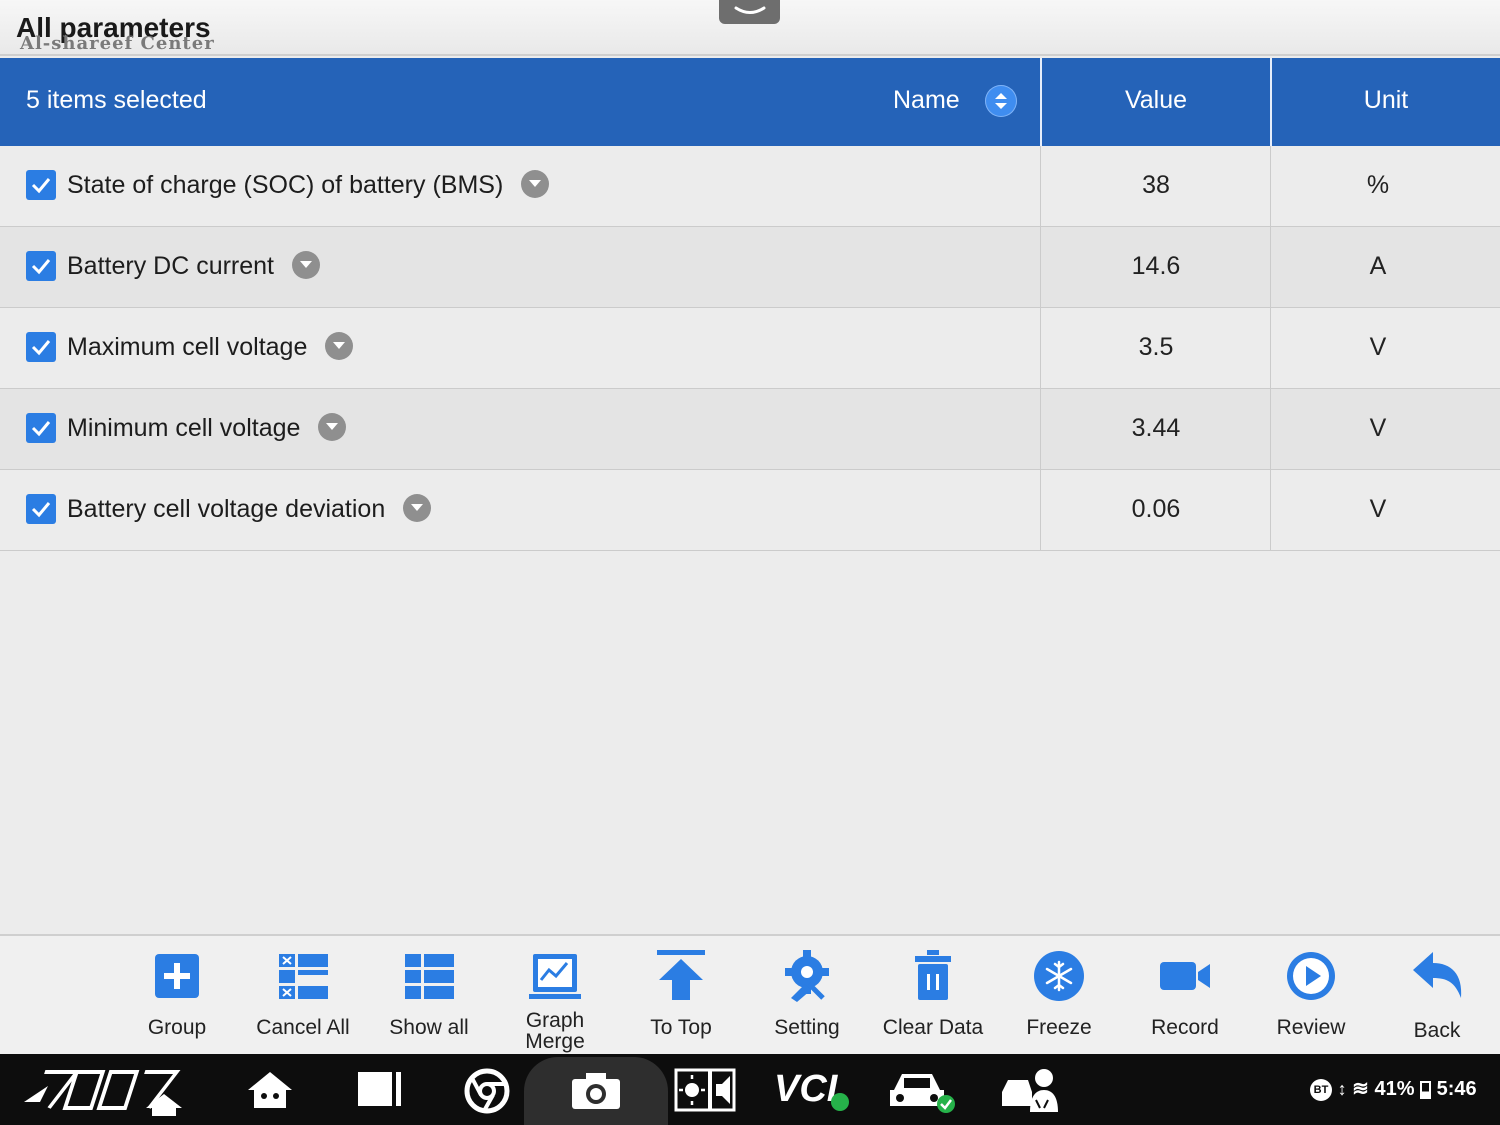  Describe the element at coordinates (933, 975) in the screenshot. I see `trash-icon` at that location.